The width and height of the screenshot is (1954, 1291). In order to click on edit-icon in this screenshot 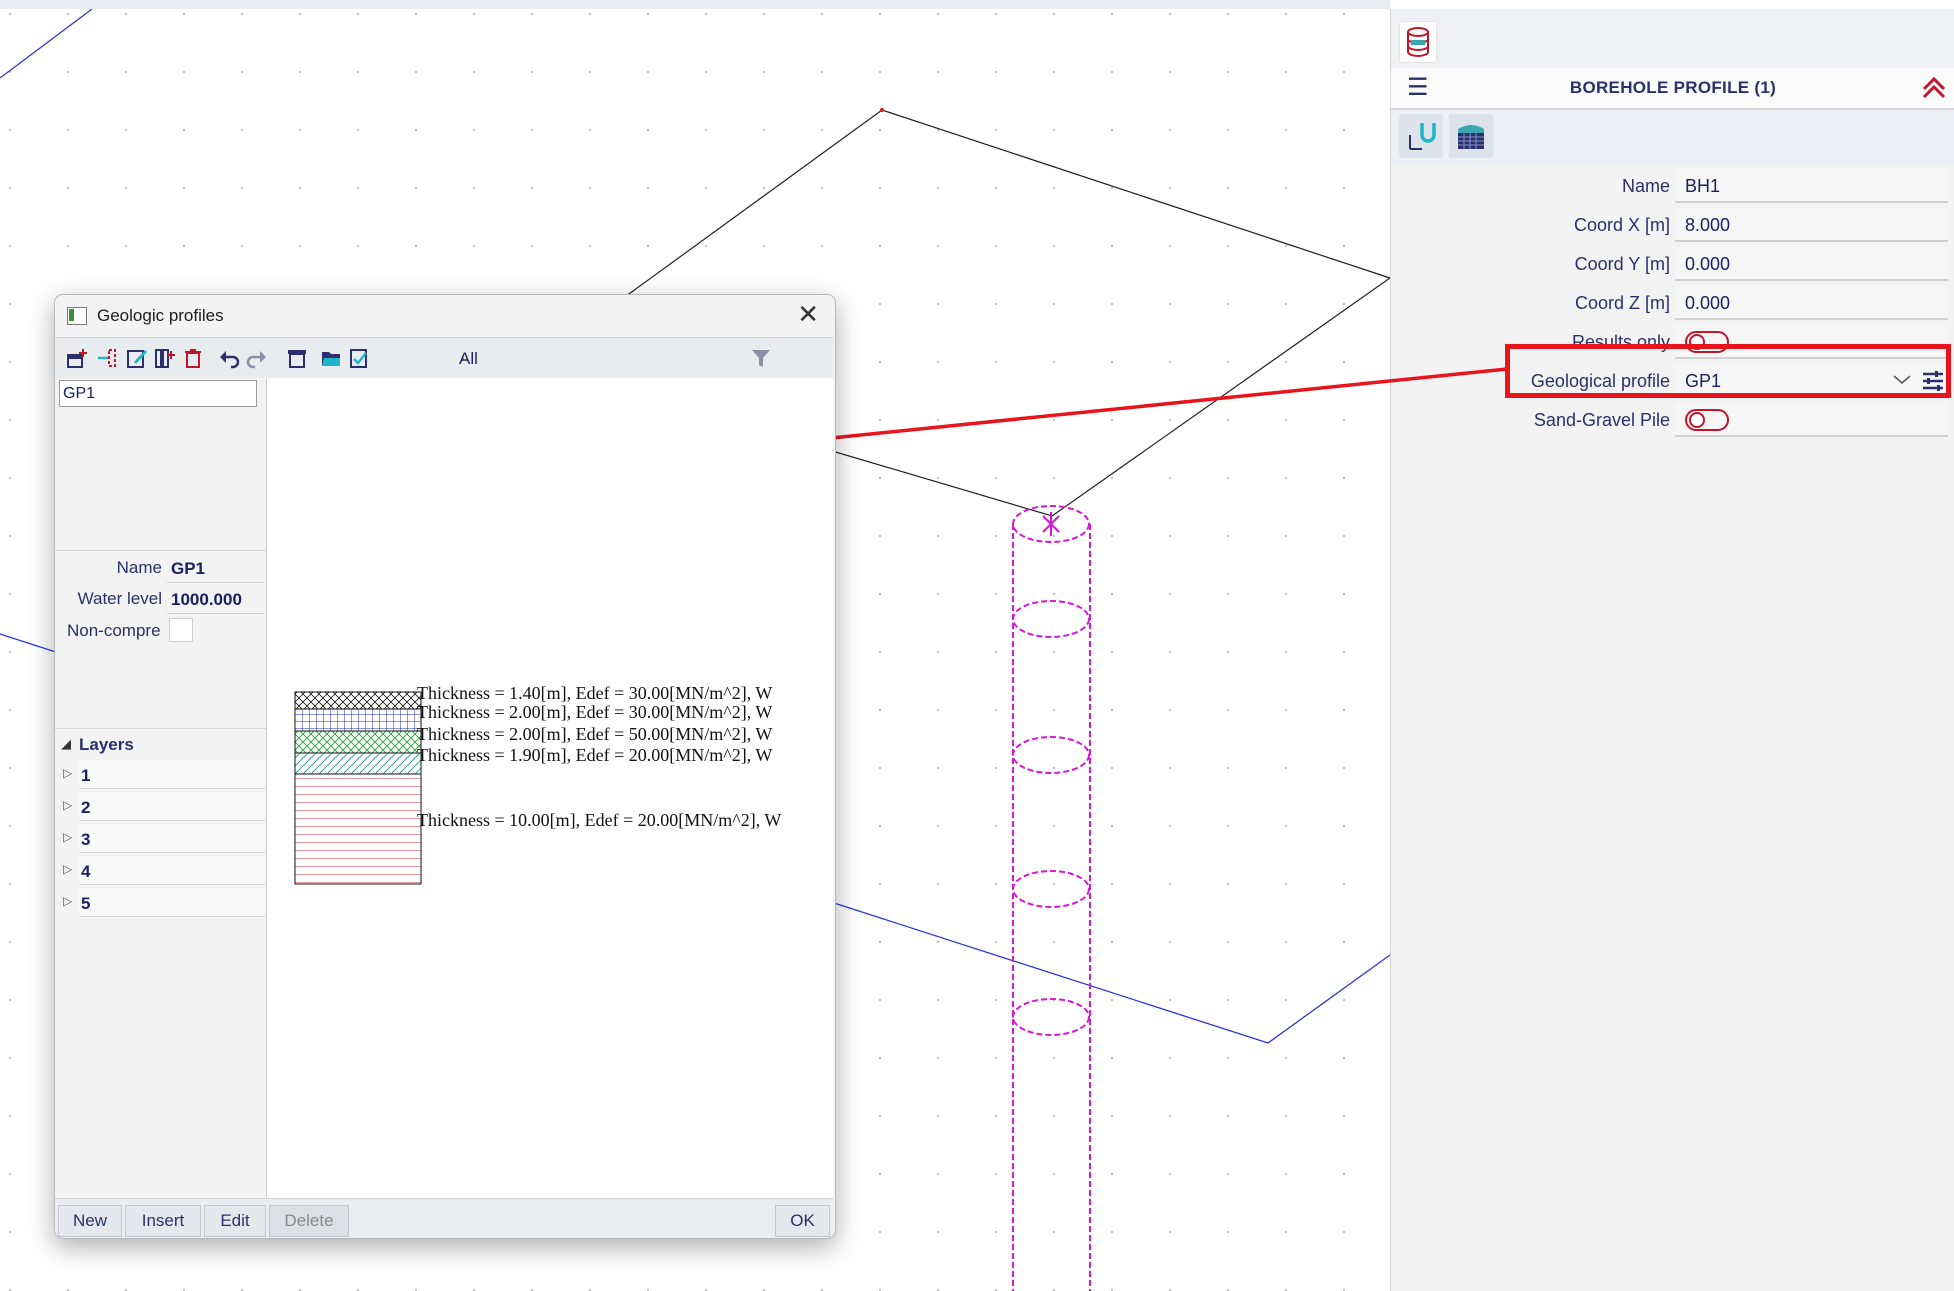, I will do `click(137, 358)`.